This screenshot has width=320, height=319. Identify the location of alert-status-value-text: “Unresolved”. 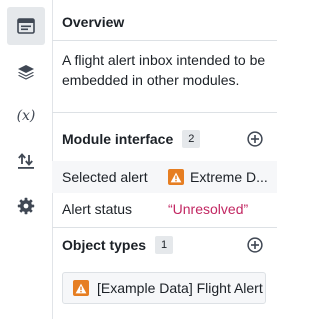
(208, 209).